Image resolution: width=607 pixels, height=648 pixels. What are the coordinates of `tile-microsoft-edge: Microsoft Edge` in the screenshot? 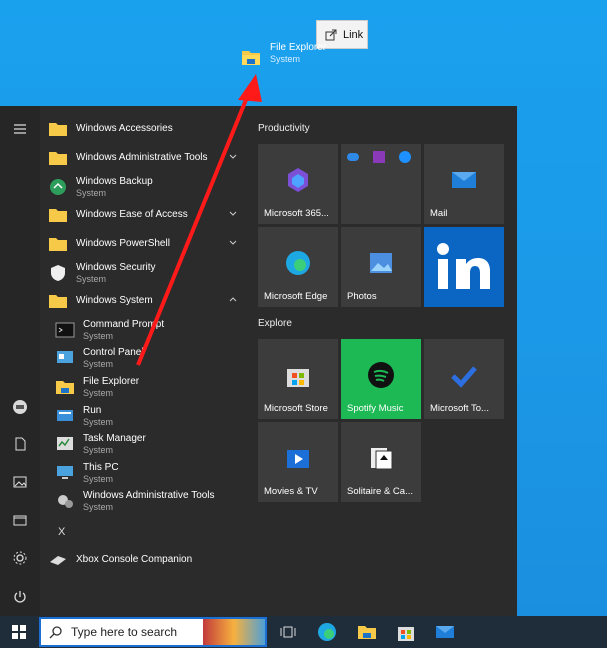 It's located at (298, 267).